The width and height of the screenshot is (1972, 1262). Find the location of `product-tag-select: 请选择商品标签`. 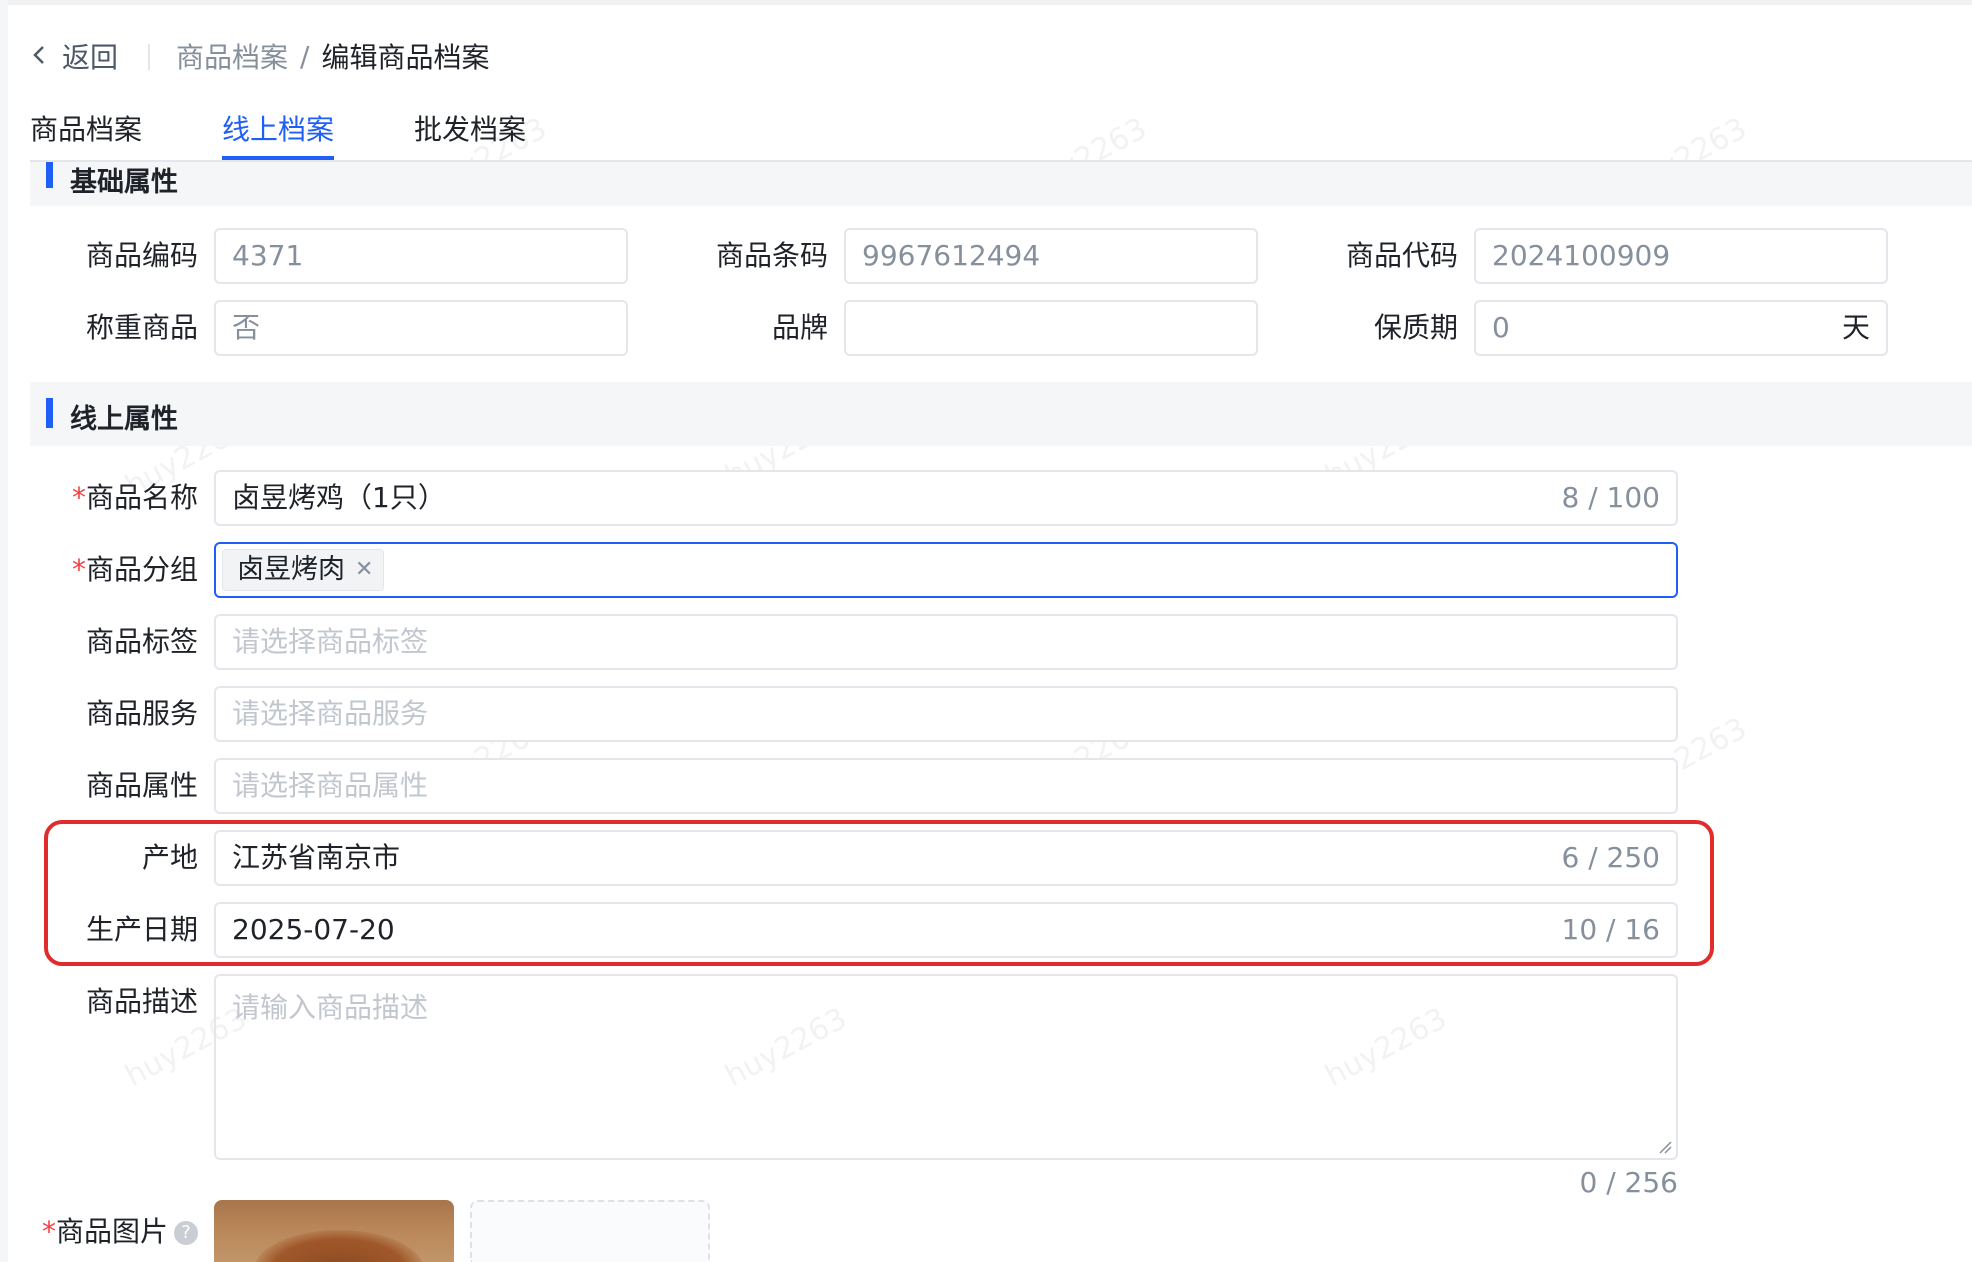

product-tag-select: 请选择商品标签 is located at coordinates (946, 642).